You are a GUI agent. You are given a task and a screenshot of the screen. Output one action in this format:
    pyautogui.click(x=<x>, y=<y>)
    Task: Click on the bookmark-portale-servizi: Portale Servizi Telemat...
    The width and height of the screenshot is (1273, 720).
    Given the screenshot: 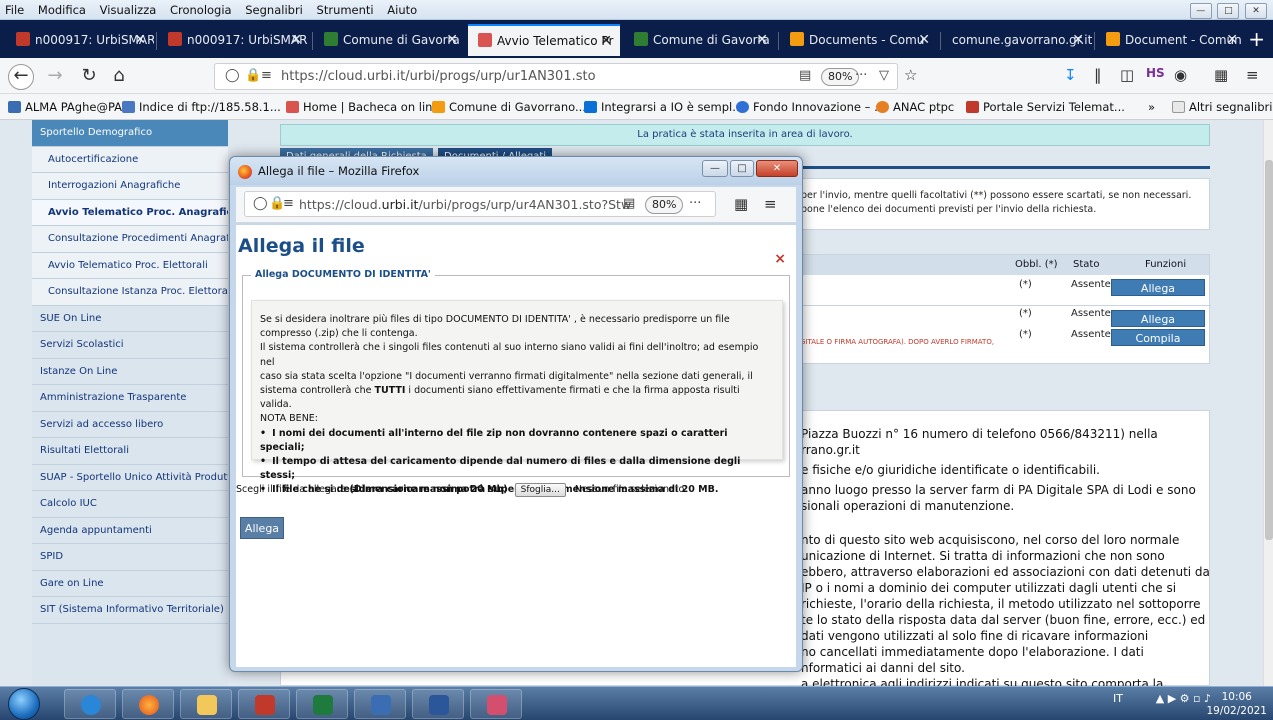 What is the action you would take?
    pyautogui.click(x=1045, y=107)
    